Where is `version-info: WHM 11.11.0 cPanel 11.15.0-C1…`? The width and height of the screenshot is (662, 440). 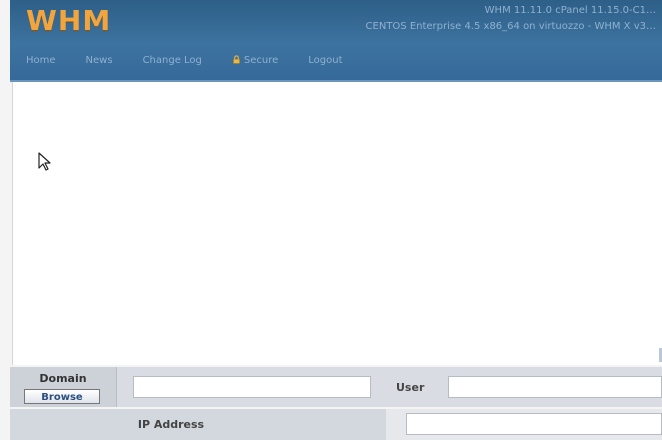
version-info: WHM 11.11.0 cPanel 11.15.0-C1… is located at coordinates (570, 10).